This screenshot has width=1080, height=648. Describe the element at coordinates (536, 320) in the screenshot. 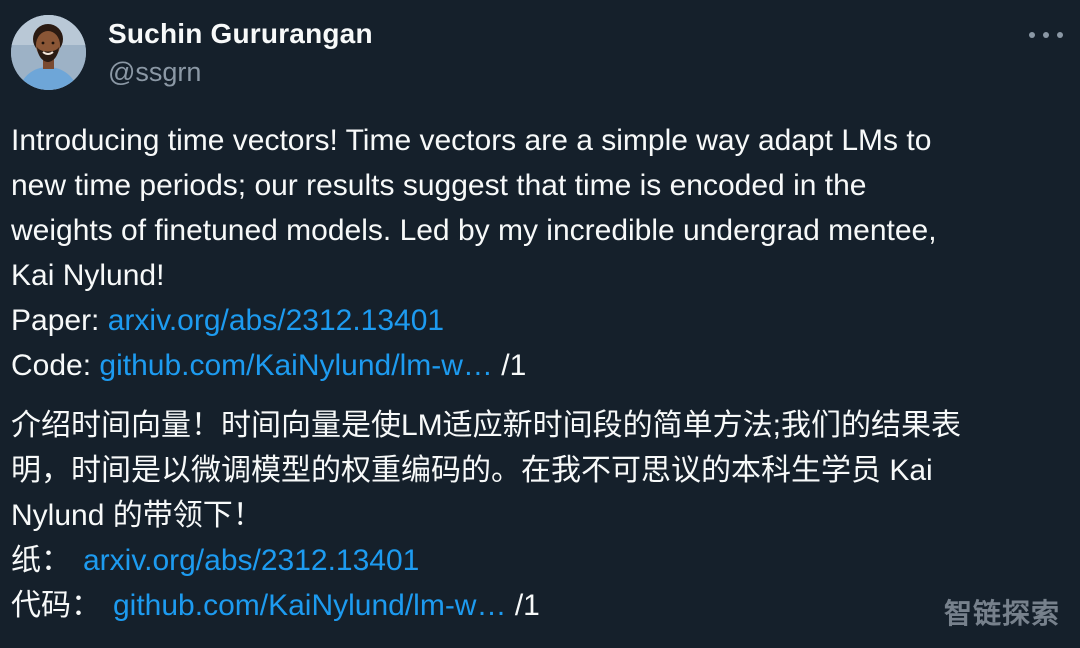

I see `paper-line: Paper: arxiv.org/abs/2312.13401` at that location.